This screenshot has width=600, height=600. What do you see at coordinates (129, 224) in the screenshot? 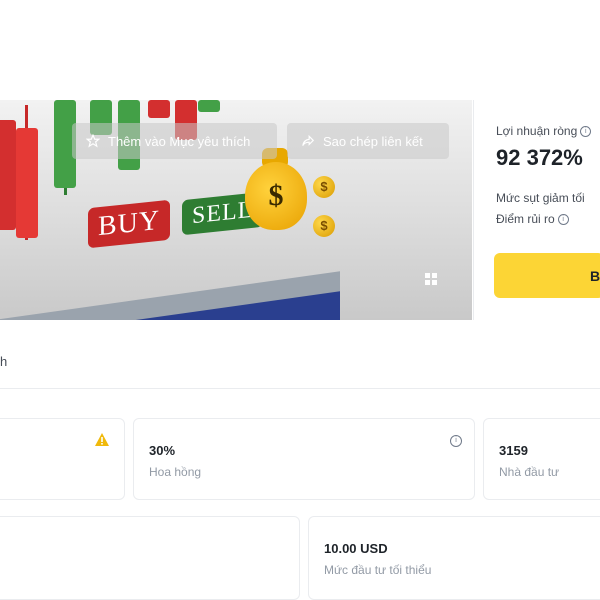
I see `buy-tag: BUY` at bounding box center [129, 224].